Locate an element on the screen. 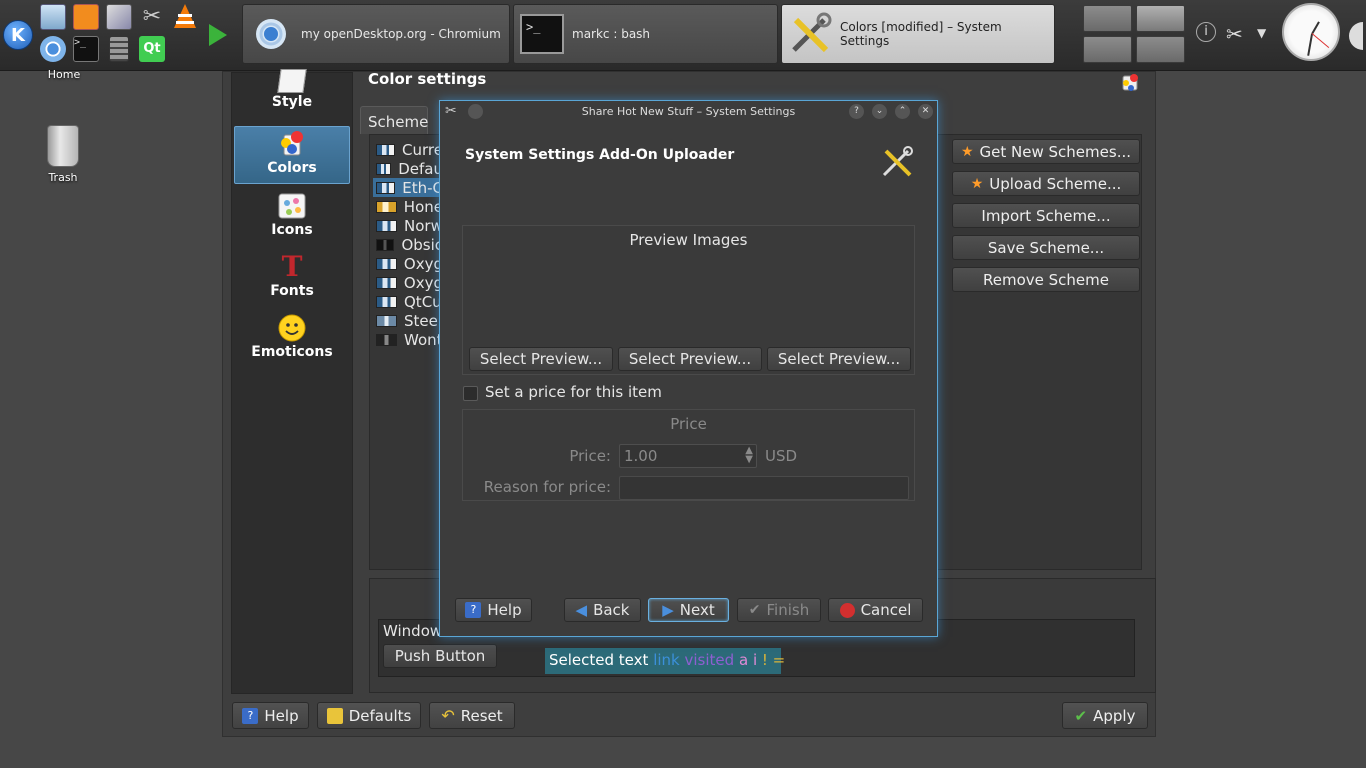 The image size is (1366, 768). price-checkbox-label: Set a price for this item is located at coordinates (573, 392).